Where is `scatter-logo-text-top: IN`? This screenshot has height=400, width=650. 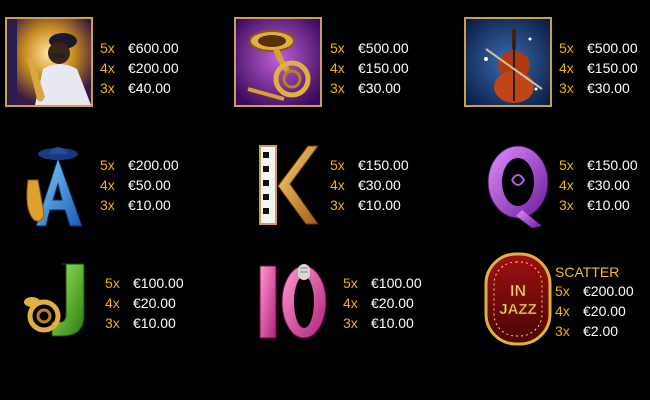
scatter-logo-text-top: IN is located at coordinates (518, 291).